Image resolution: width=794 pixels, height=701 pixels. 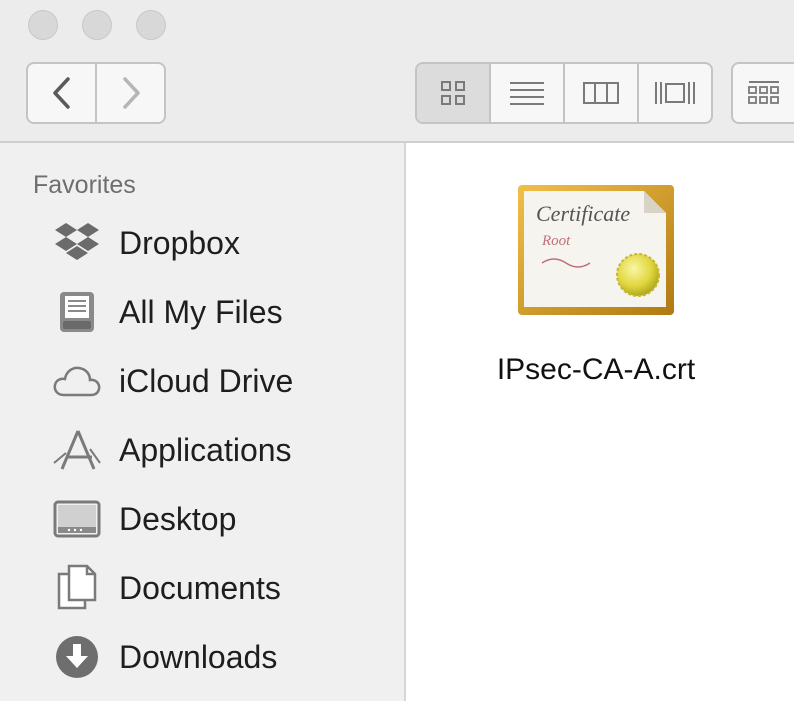 What do you see at coordinates (77, 312) in the screenshot?
I see `all-my-files-icon` at bounding box center [77, 312].